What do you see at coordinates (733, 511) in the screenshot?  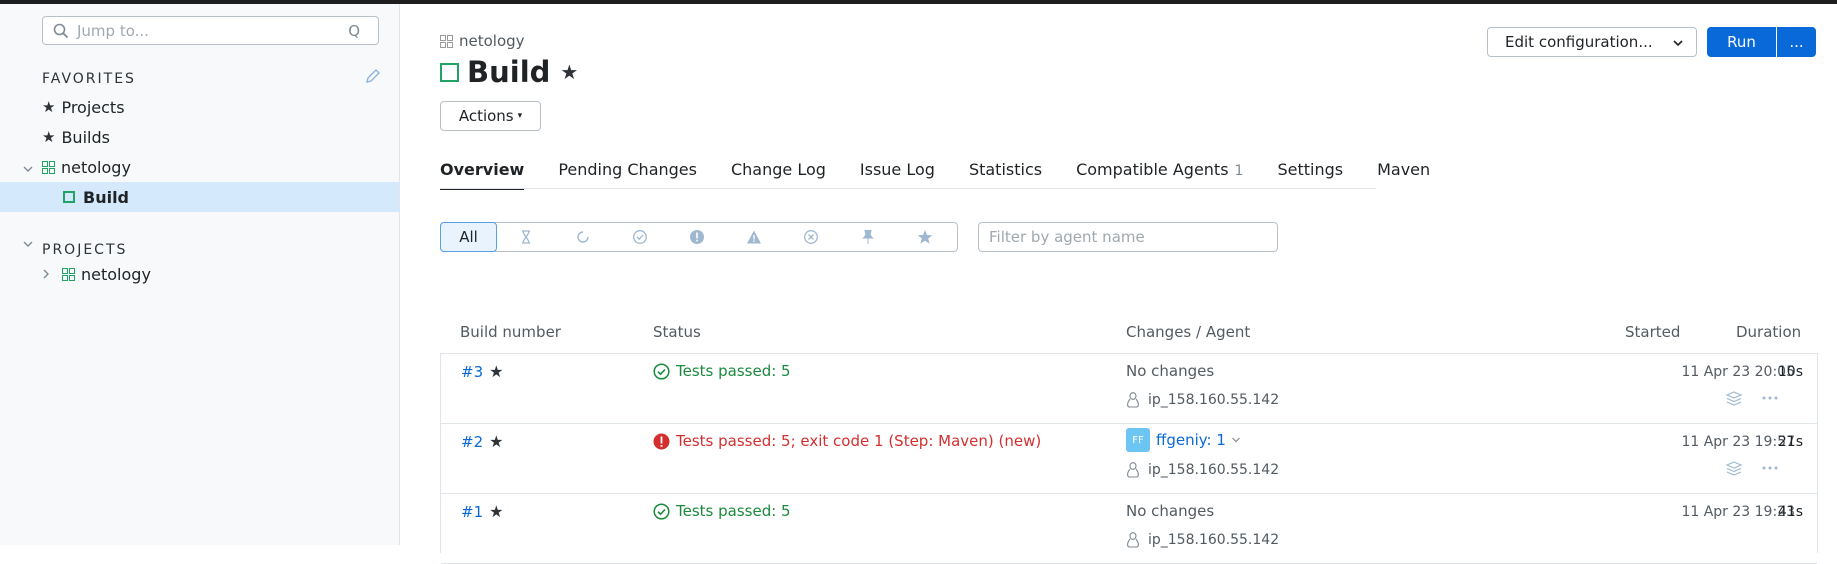 I see `status-text: Tests passed: 5` at bounding box center [733, 511].